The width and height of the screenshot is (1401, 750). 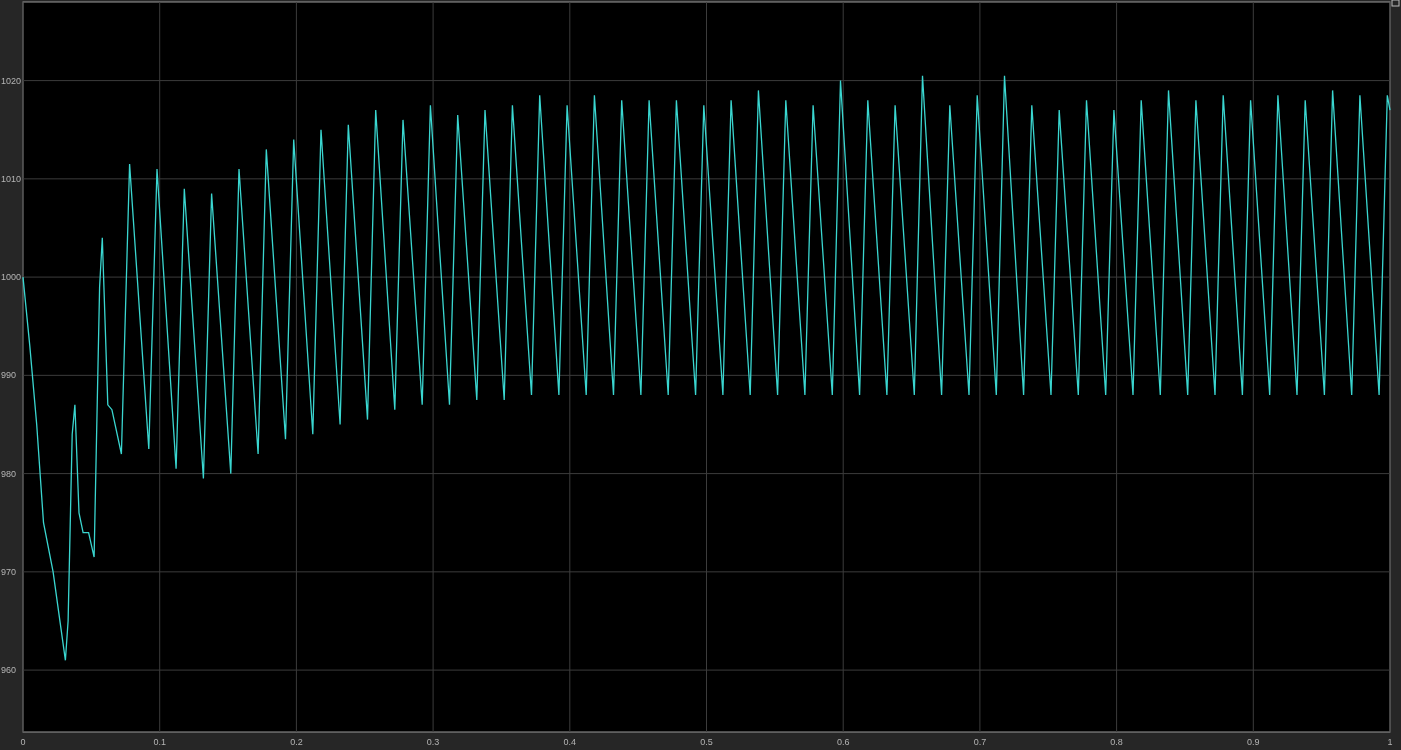 I want to click on x-tick-label: 0.2, so click(x=296, y=742).